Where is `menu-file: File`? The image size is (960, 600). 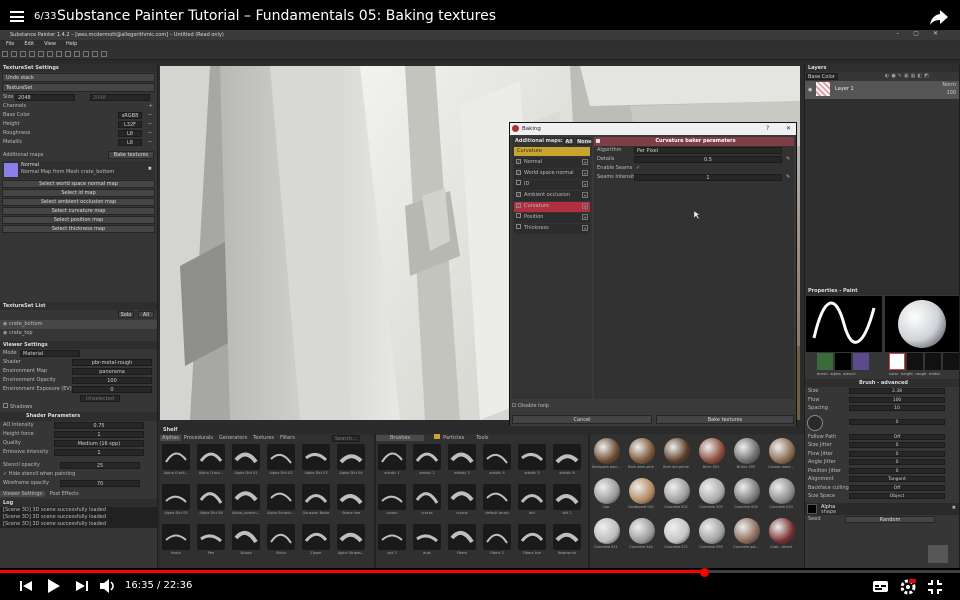 menu-file: File is located at coordinates (10, 44).